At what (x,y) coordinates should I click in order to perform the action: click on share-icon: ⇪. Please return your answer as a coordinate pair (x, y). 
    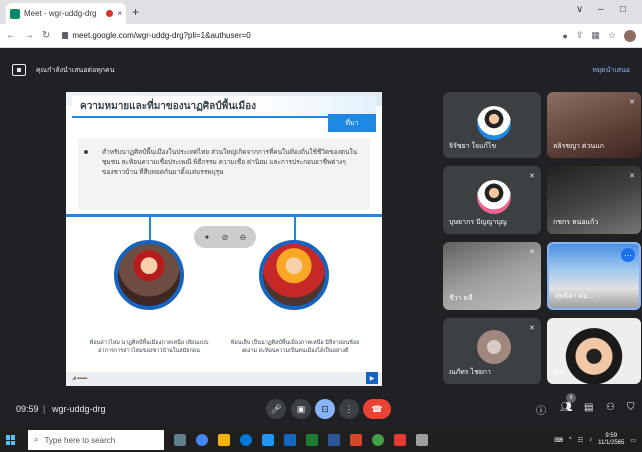
    Looking at the image, I should click on (580, 35).